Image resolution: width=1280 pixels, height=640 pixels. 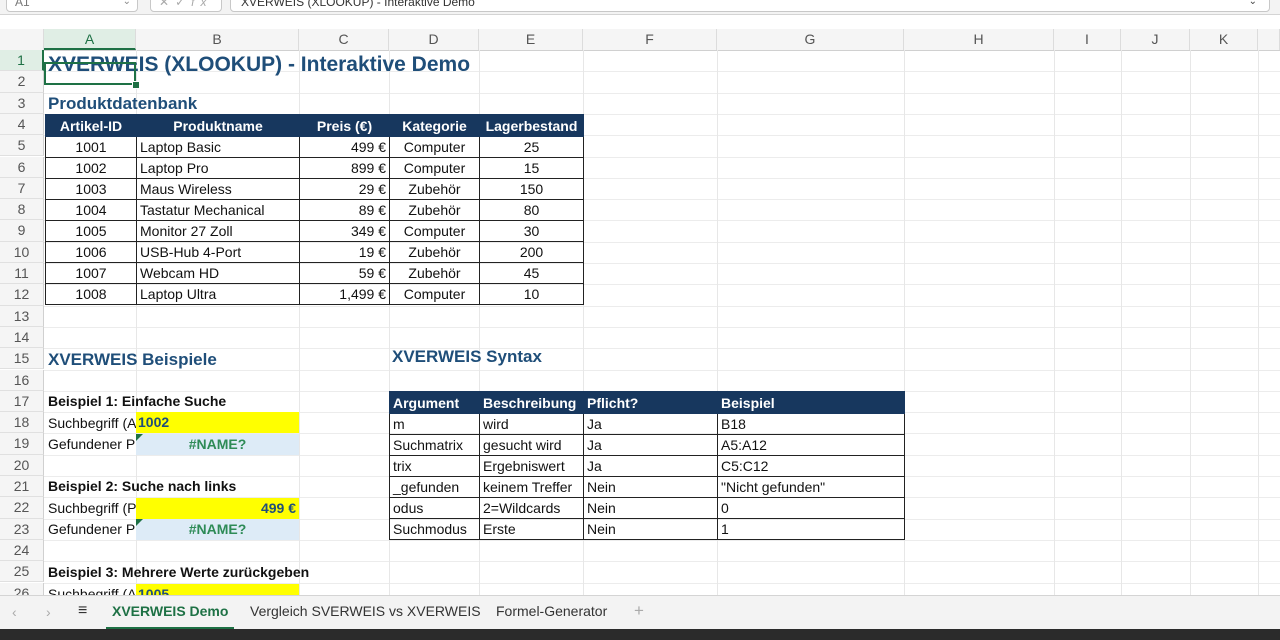 What do you see at coordinates (531, 294) in the screenshot?
I see `table-cell: 10` at bounding box center [531, 294].